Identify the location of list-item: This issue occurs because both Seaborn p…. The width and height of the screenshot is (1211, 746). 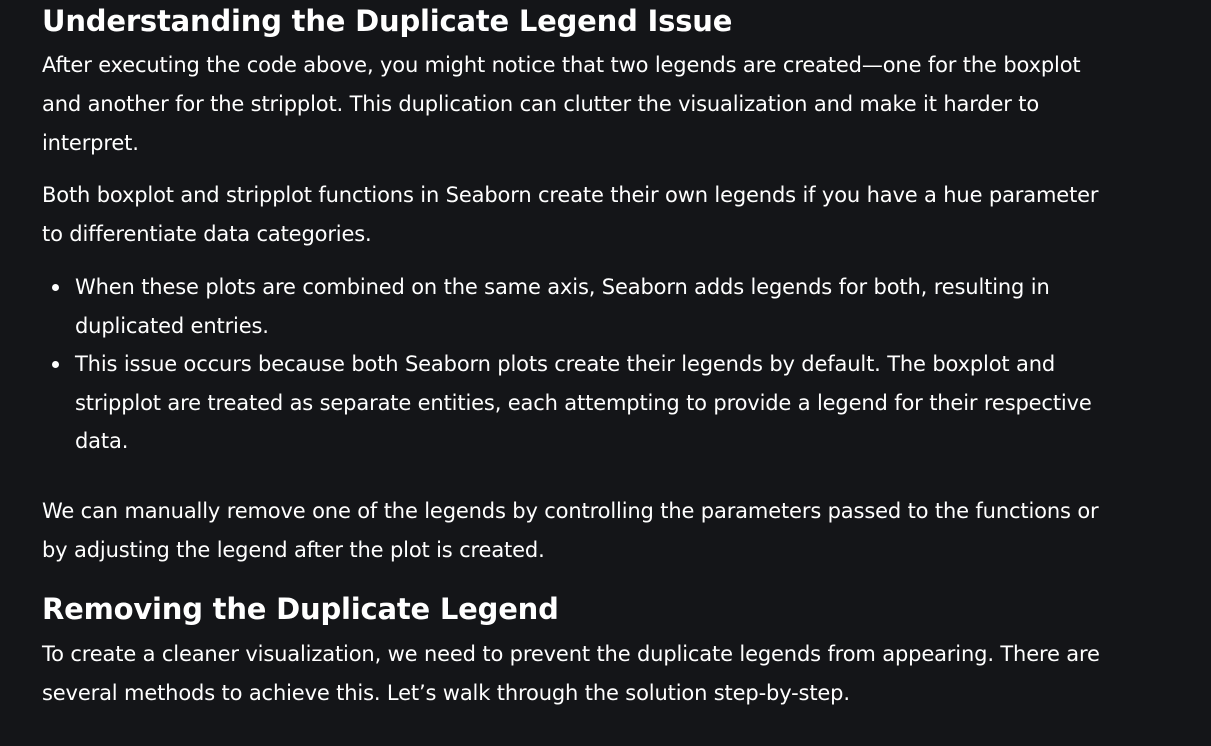
(572, 403).